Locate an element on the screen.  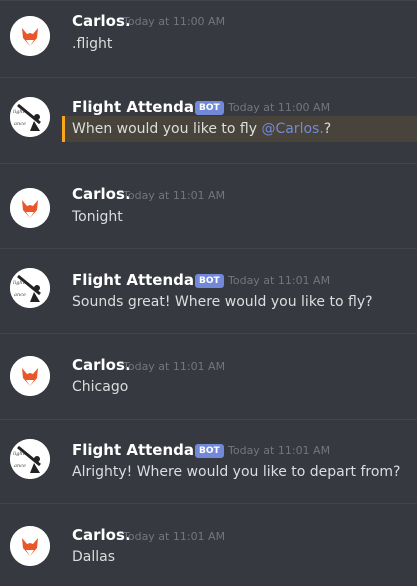
message: Carlos. Today at 11:01 AM Chicago is located at coordinates (208, 369).